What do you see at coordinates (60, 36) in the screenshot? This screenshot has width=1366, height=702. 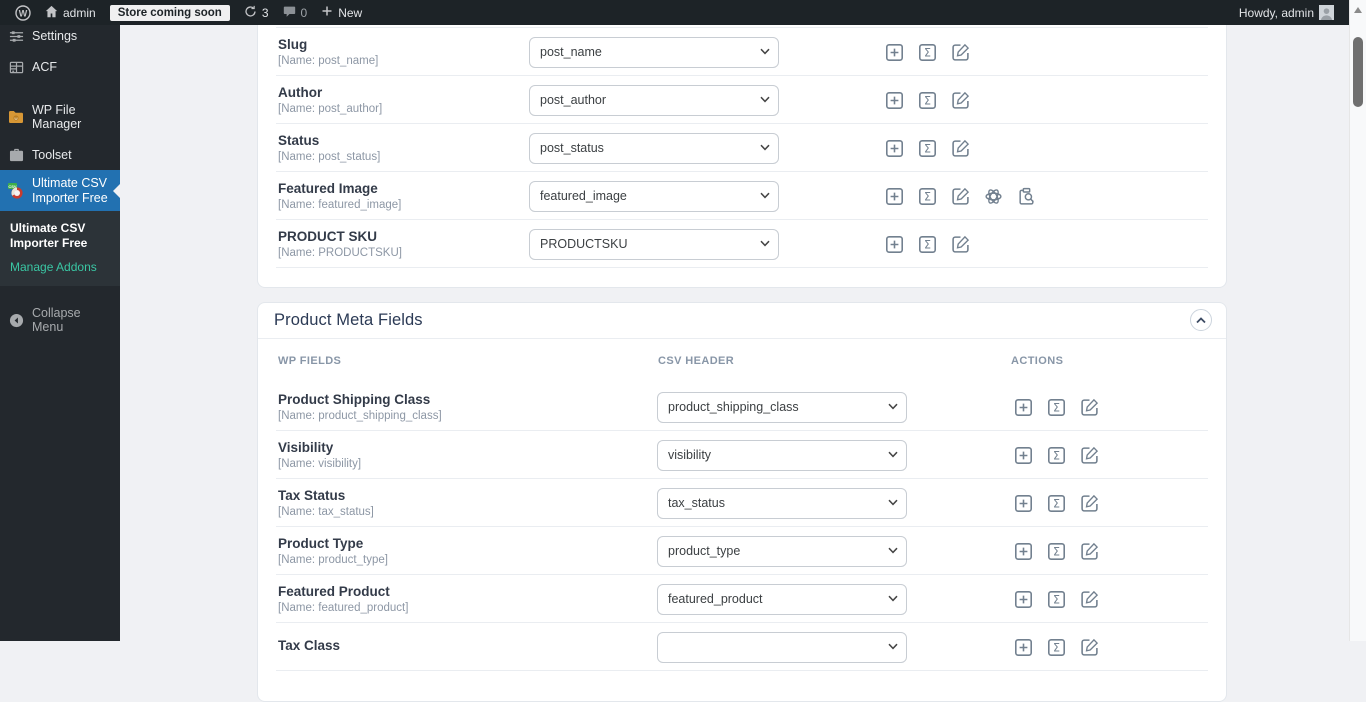 I see `sidebar-item-settings: Settings` at bounding box center [60, 36].